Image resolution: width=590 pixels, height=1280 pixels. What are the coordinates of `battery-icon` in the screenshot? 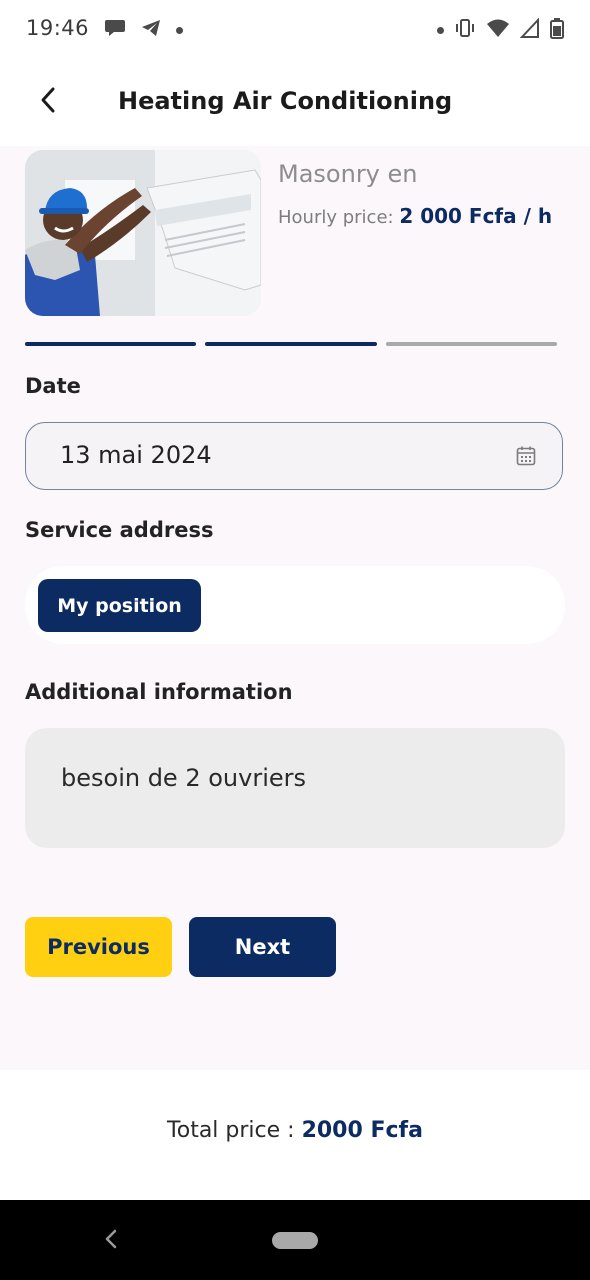 It's located at (557, 30).